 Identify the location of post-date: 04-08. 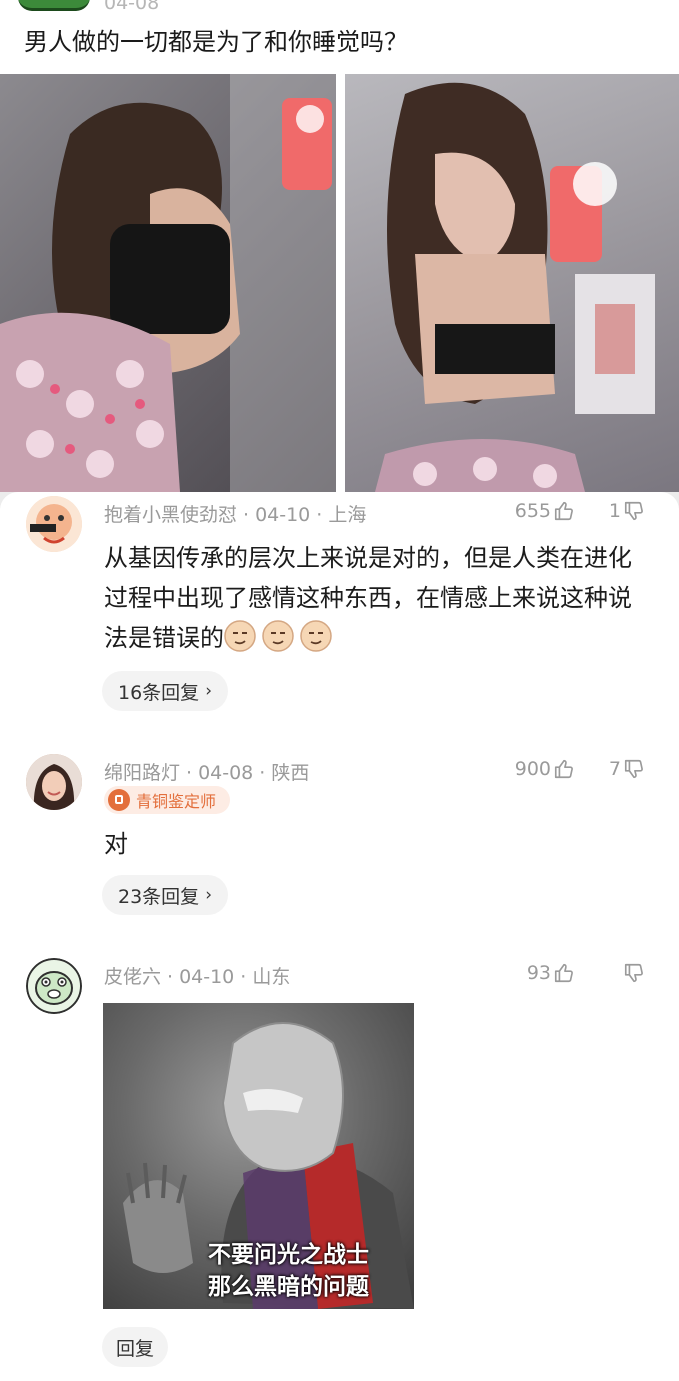
(132, 7).